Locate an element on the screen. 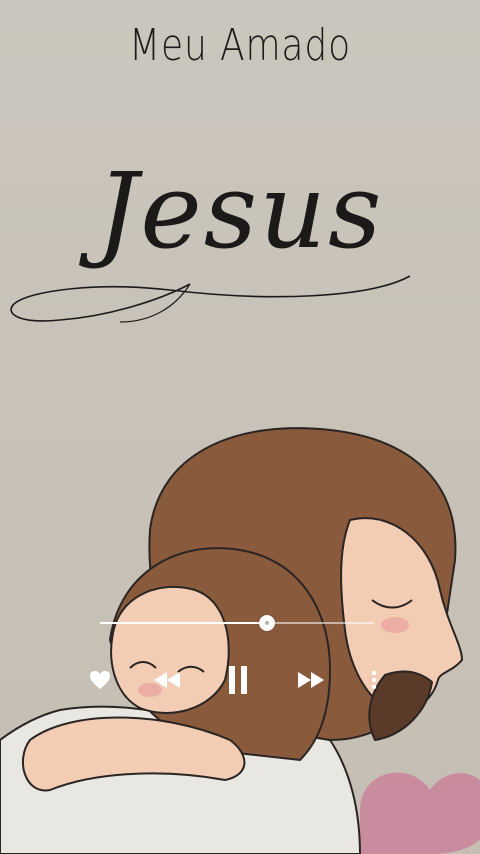  seek-bar is located at coordinates (237, 623).